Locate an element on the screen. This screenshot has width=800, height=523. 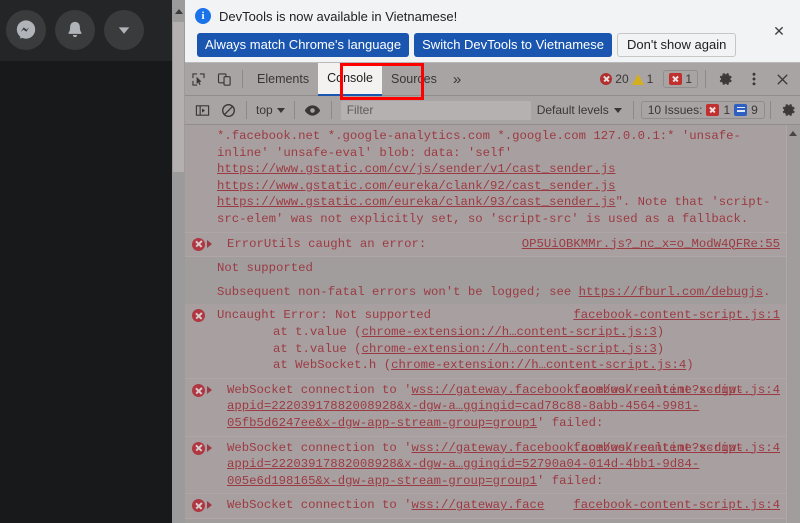
toggle-device-toolbar-icon is located at coordinates (224, 79).